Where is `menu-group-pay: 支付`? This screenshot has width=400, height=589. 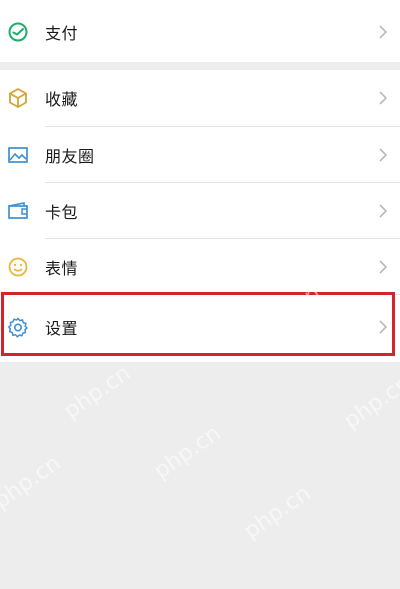
menu-group-pay: 支付 is located at coordinates (200, 31).